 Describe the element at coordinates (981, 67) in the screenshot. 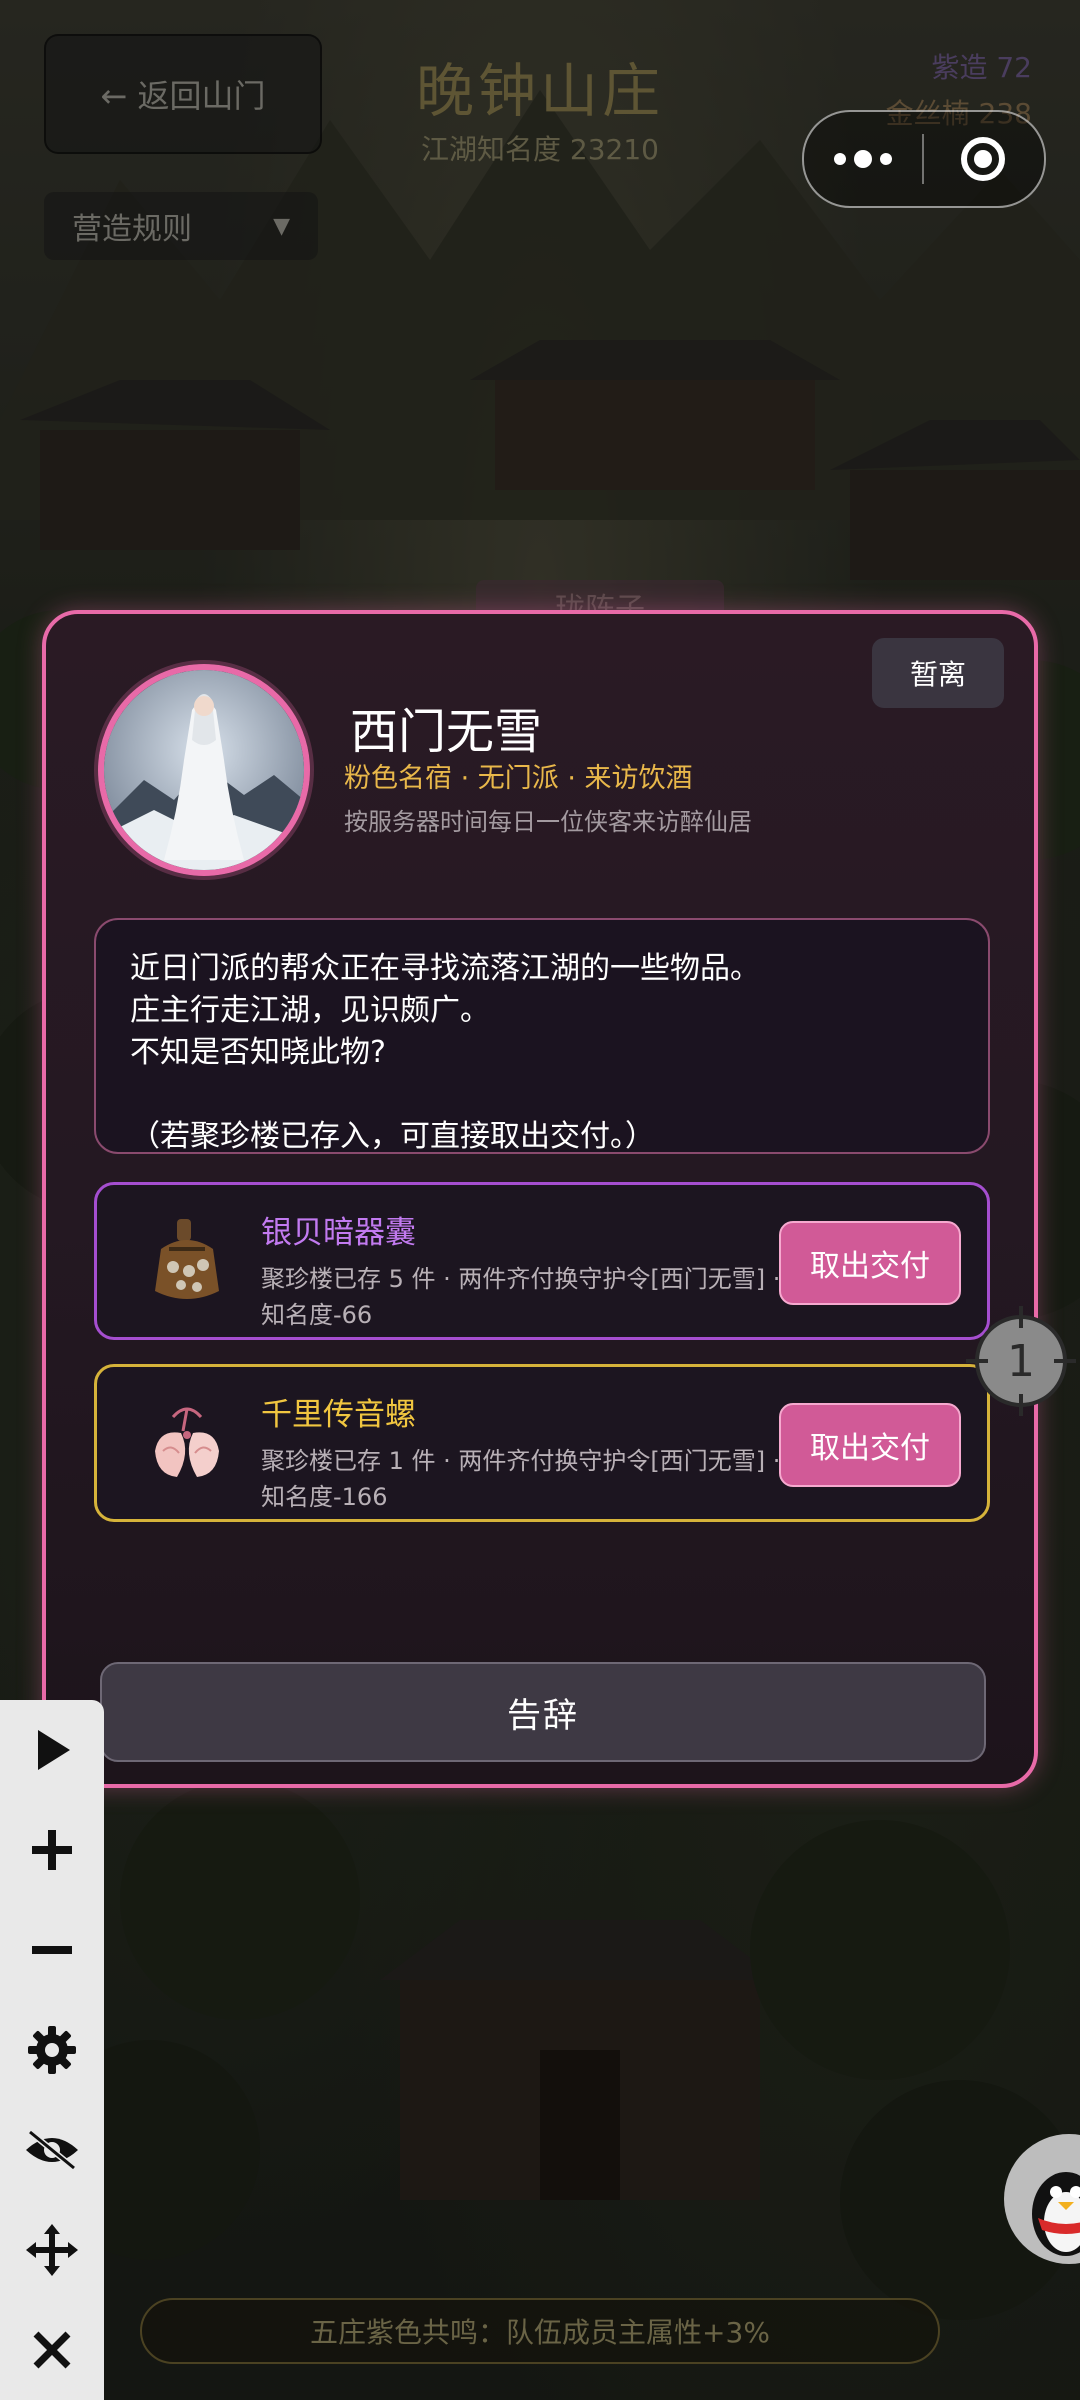

I see `resource-purple: 紫造 72` at that location.